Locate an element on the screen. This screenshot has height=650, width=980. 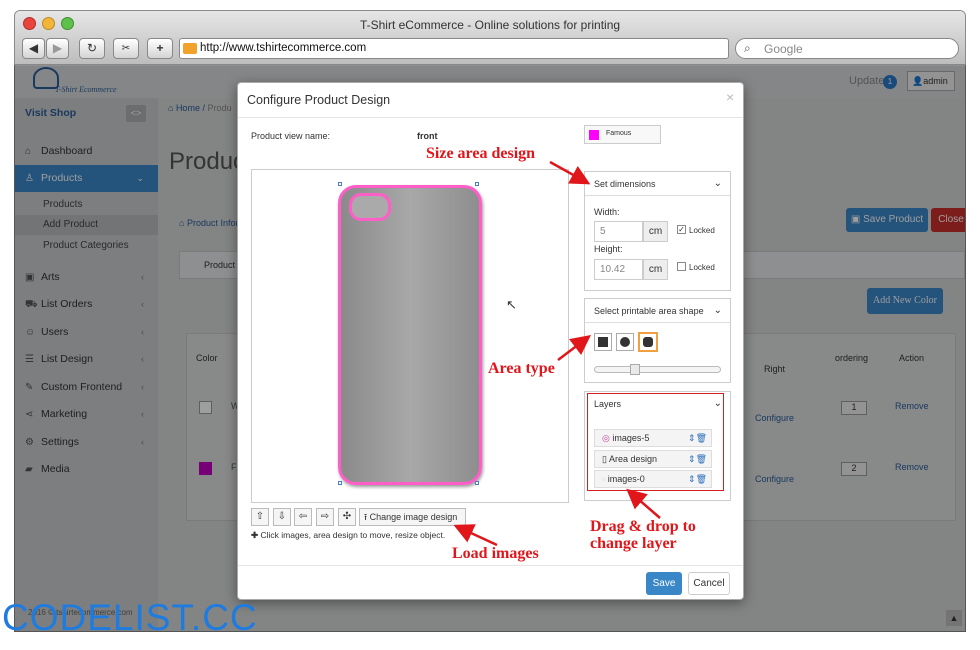
arrow-load-images is located at coordinates (475, 535).